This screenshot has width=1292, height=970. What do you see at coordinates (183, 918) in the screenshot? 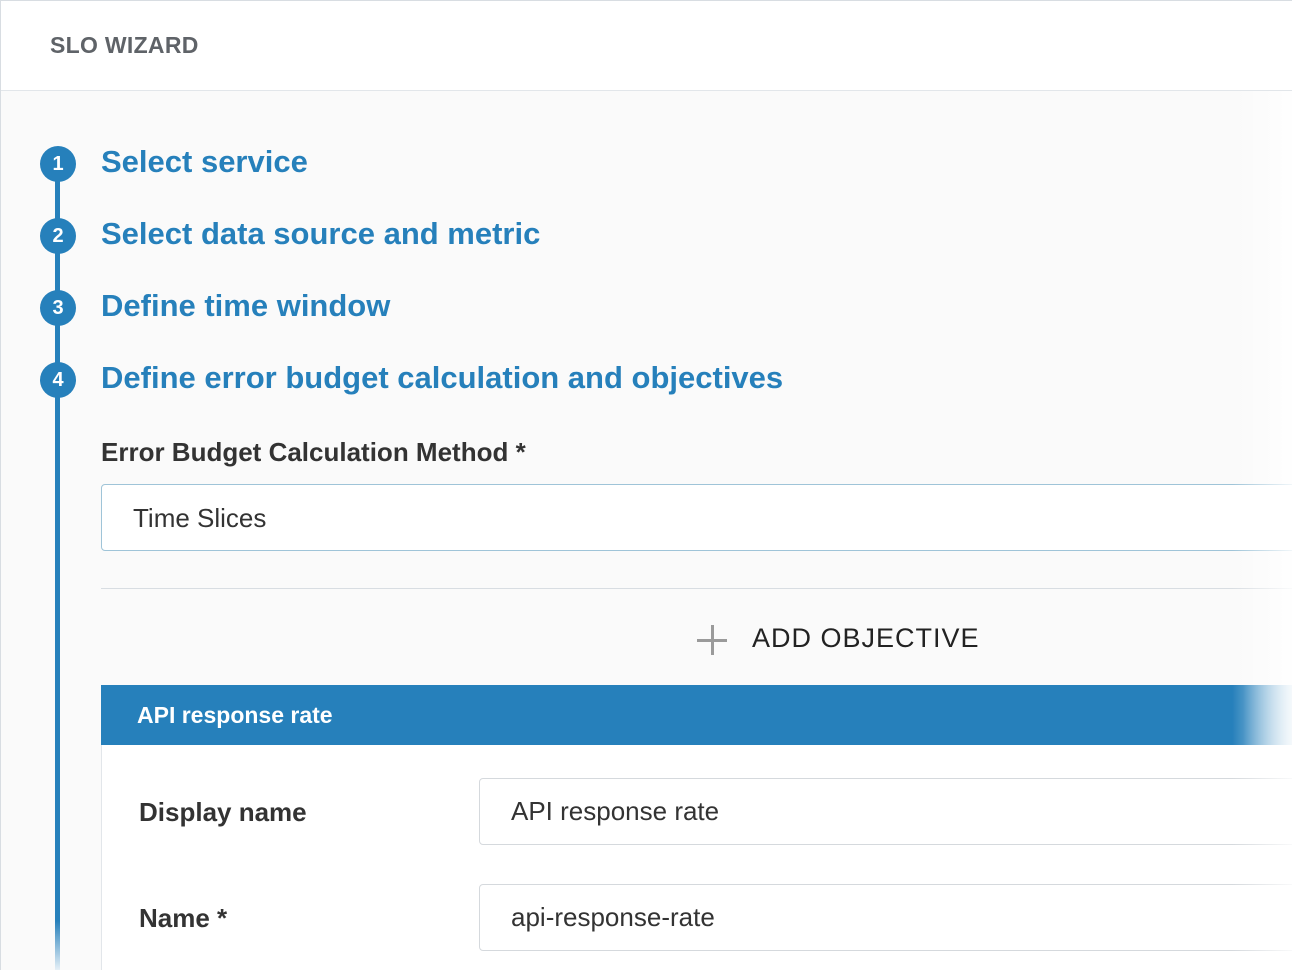
I see `name-label: Name *` at bounding box center [183, 918].